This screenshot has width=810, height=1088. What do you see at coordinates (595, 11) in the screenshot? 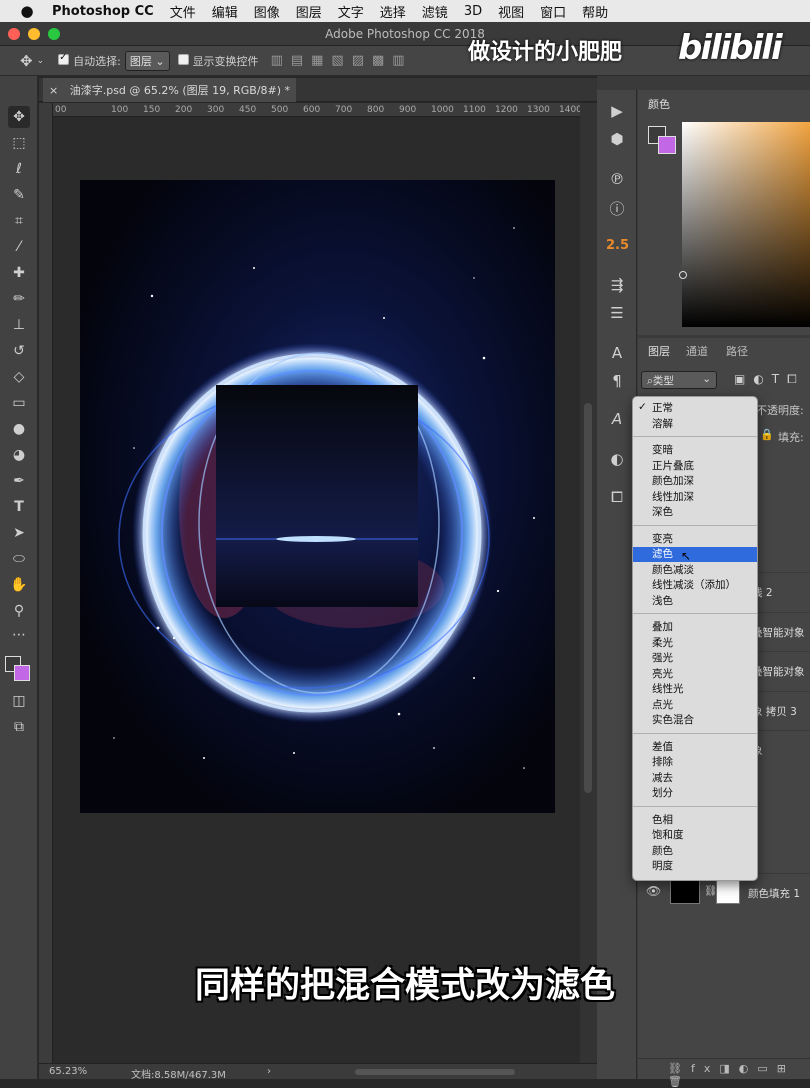
I see `menu-help: 帮助` at bounding box center [595, 11].